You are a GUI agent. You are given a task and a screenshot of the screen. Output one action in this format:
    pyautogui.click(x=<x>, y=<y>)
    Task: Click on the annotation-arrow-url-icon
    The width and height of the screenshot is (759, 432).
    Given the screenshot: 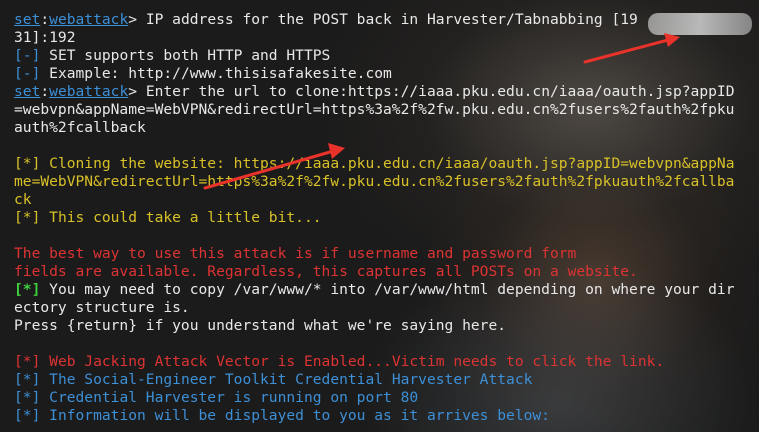 What is the action you would take?
    pyautogui.click(x=274, y=166)
    